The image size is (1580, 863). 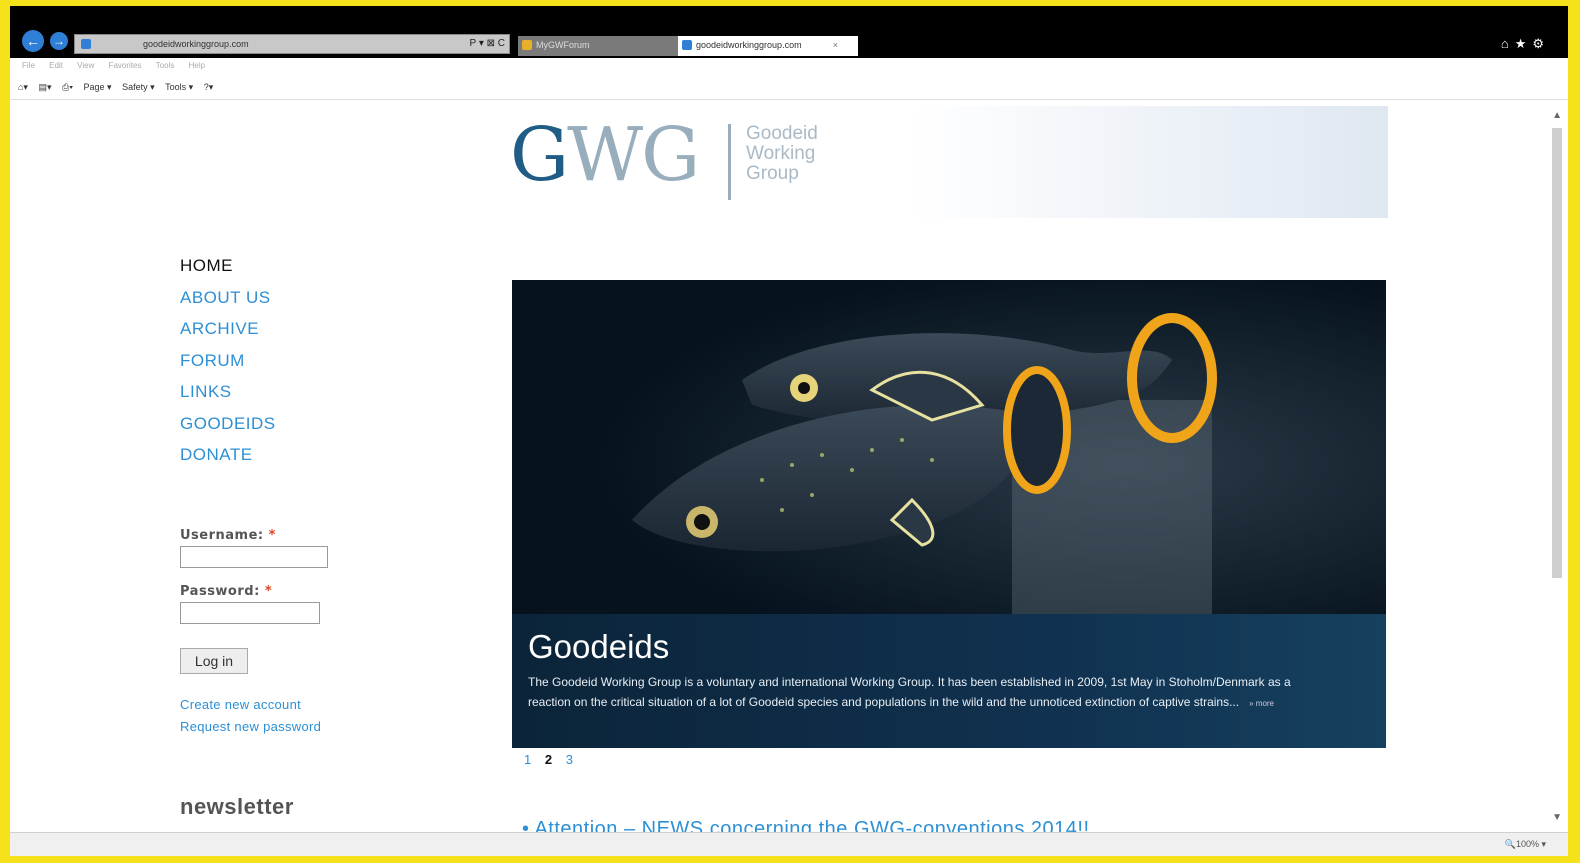 I want to click on star-icon: ★, so click(x=1524, y=43).